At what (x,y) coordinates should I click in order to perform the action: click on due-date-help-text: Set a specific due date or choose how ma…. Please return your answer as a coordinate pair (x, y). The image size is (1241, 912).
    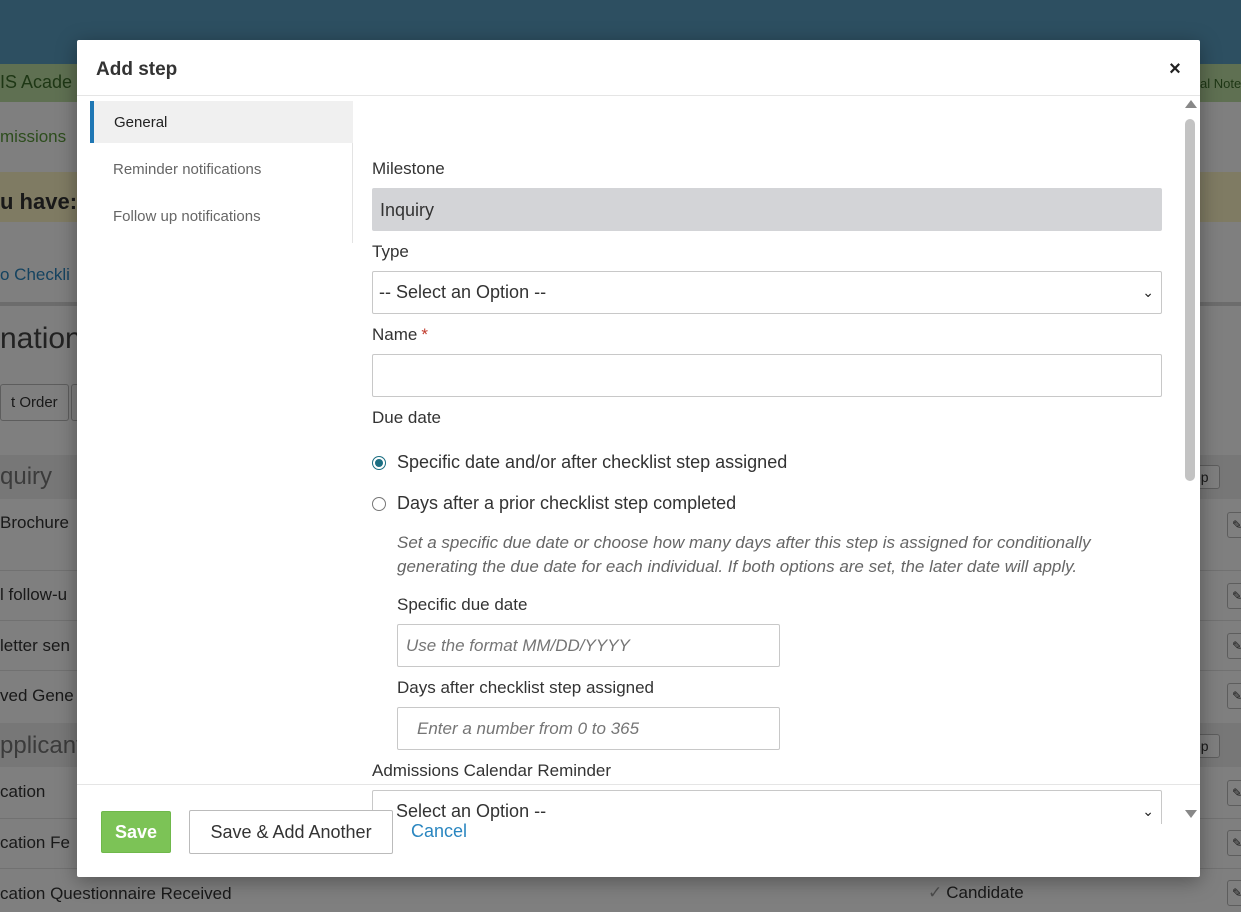
    Looking at the image, I should click on (744, 554).